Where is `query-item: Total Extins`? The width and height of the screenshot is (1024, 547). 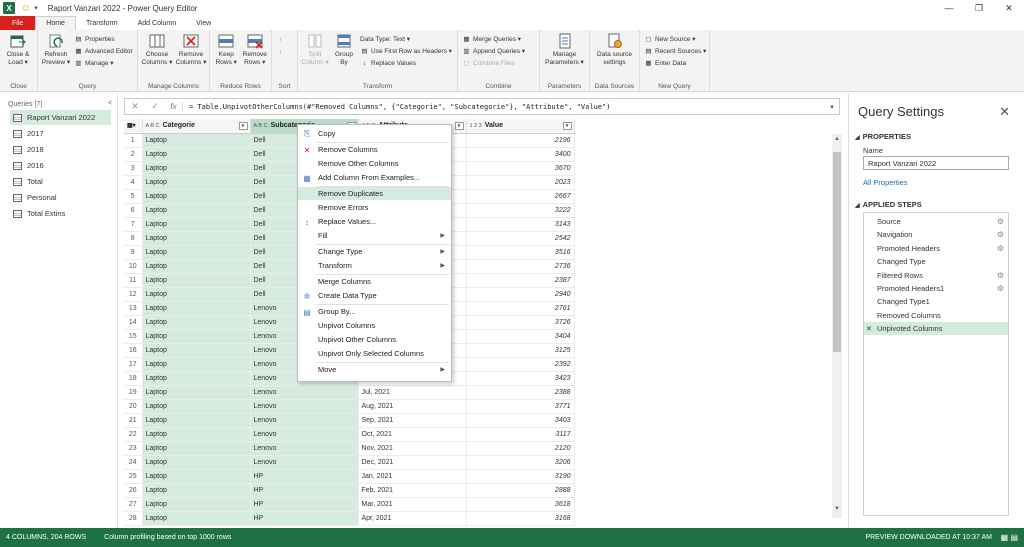 query-item: Total Extins is located at coordinates (60, 213).